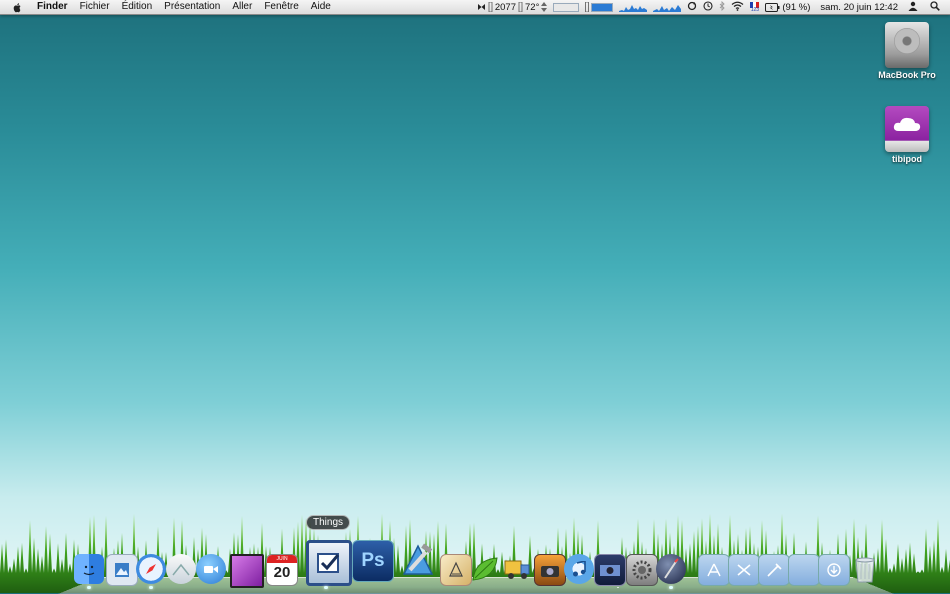 This screenshot has width=950, height=594. What do you see at coordinates (544, 7) in the screenshot?
I see `updown-arrows-icon` at bounding box center [544, 7].